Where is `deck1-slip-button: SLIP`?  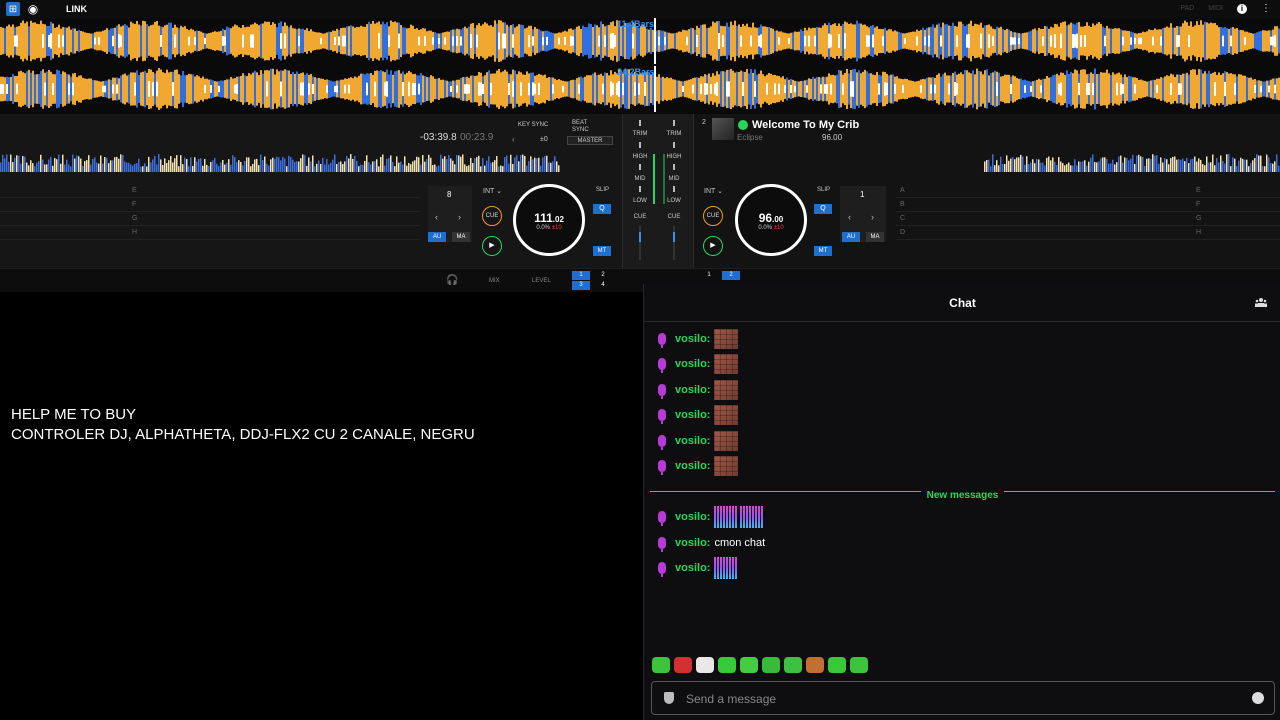 deck1-slip-button: SLIP is located at coordinates (602, 190).